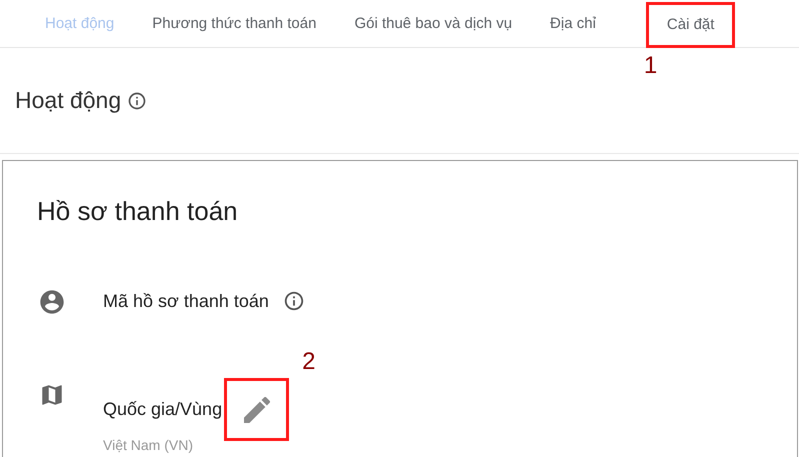 Image resolution: width=799 pixels, height=457 pixels. Describe the element at coordinates (573, 23) in the screenshot. I see `tab: Địa chỉ` at that location.